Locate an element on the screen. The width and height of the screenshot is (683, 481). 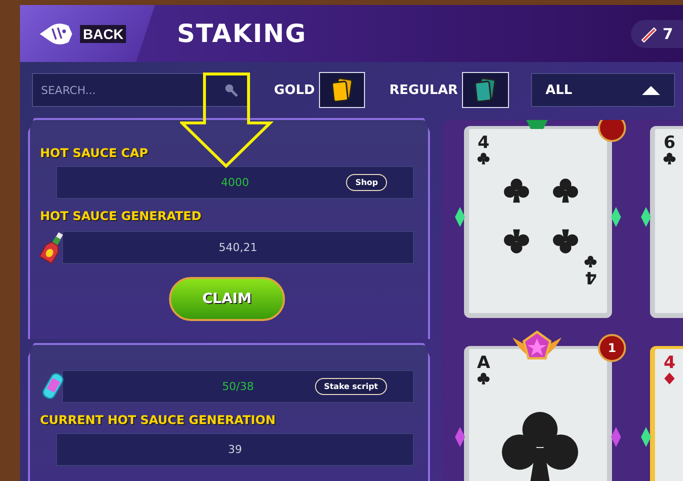
generated-value: 540,21 is located at coordinates (238, 247).